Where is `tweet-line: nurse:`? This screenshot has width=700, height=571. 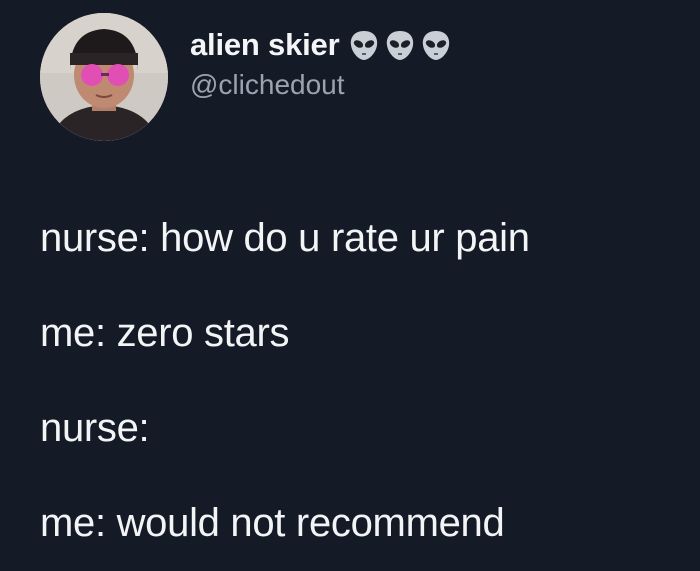 tweet-line: nurse: is located at coordinates (95, 428).